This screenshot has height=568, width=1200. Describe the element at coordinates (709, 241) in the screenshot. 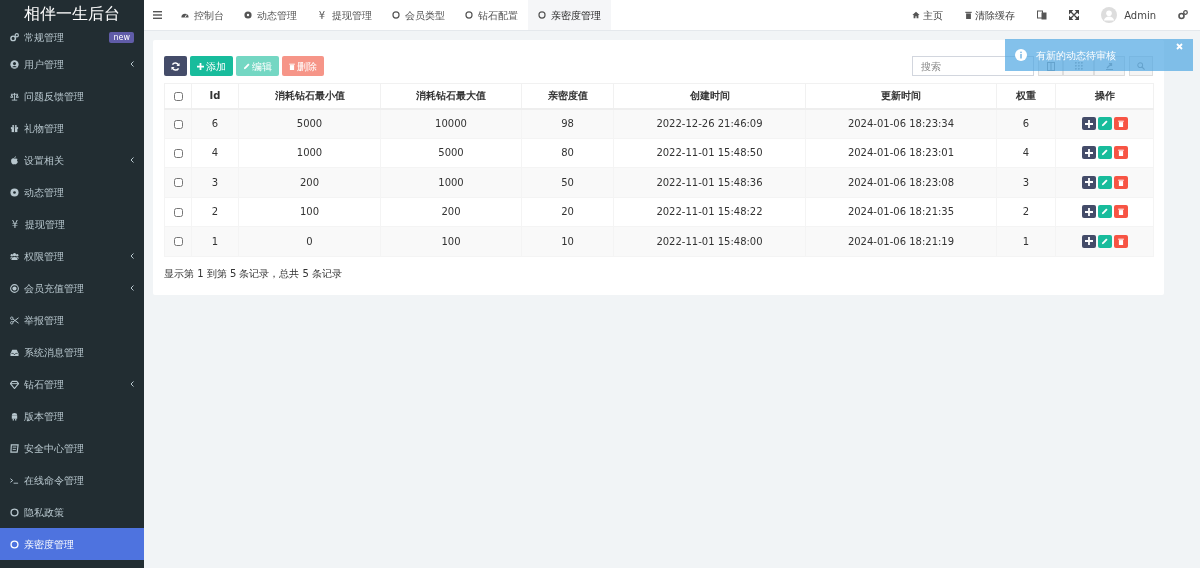

I see `table-cell: 2022-11-01 15:48:00` at that location.